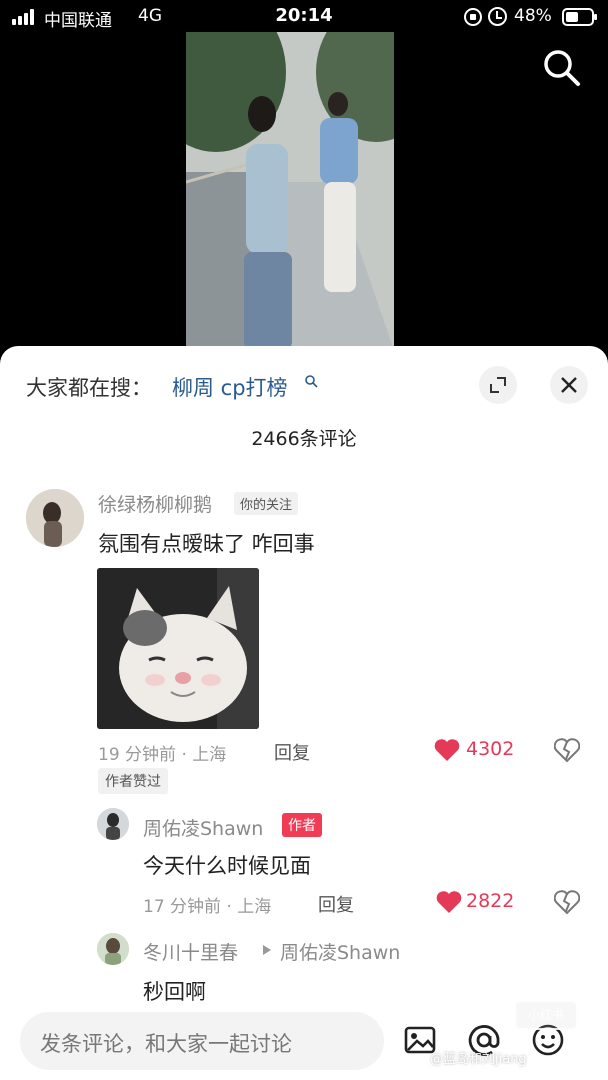 This screenshot has height=1080, width=608. I want to click on cat-photo, so click(178, 648).